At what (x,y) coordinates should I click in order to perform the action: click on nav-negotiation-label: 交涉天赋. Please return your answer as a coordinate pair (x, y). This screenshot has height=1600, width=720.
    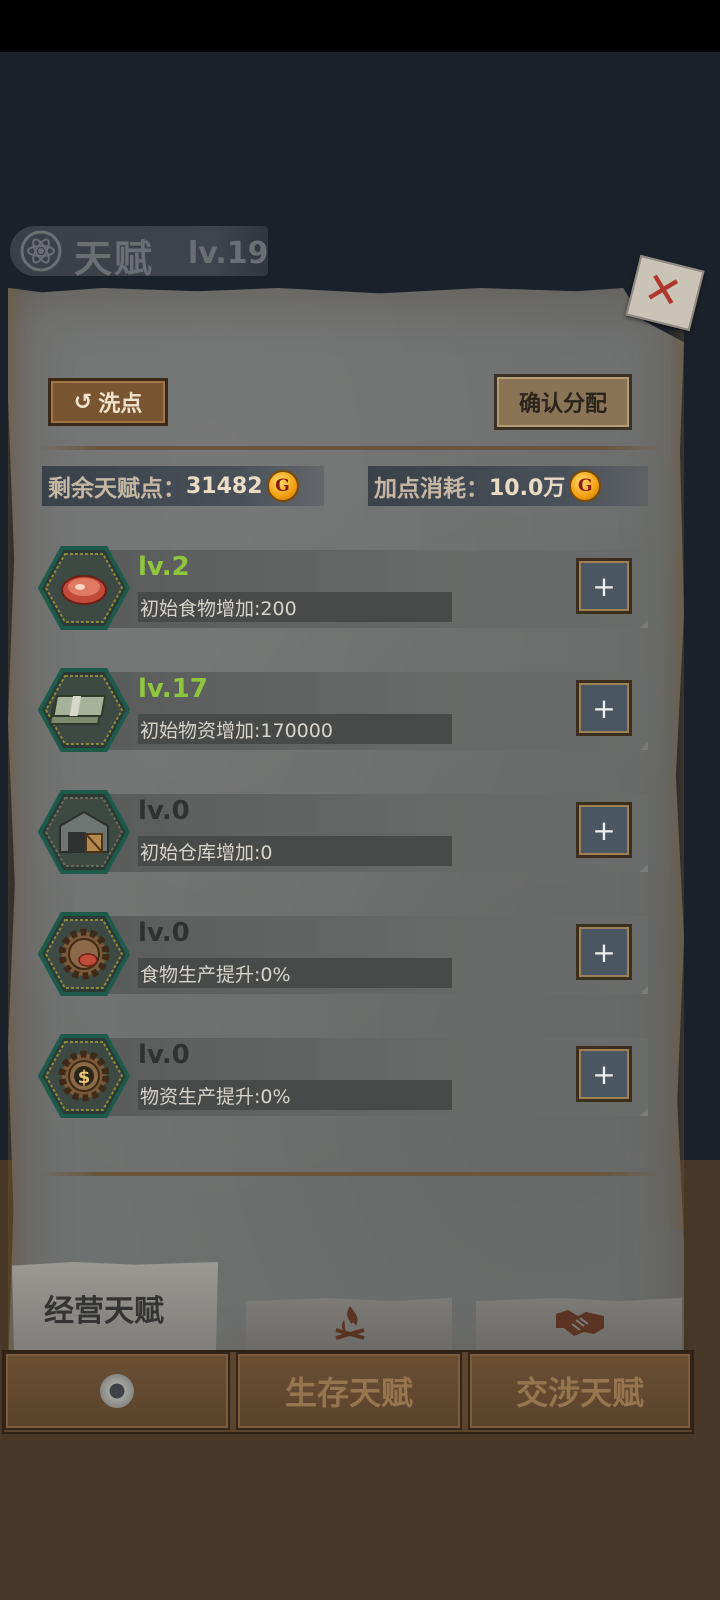
    Looking at the image, I should click on (579, 1393).